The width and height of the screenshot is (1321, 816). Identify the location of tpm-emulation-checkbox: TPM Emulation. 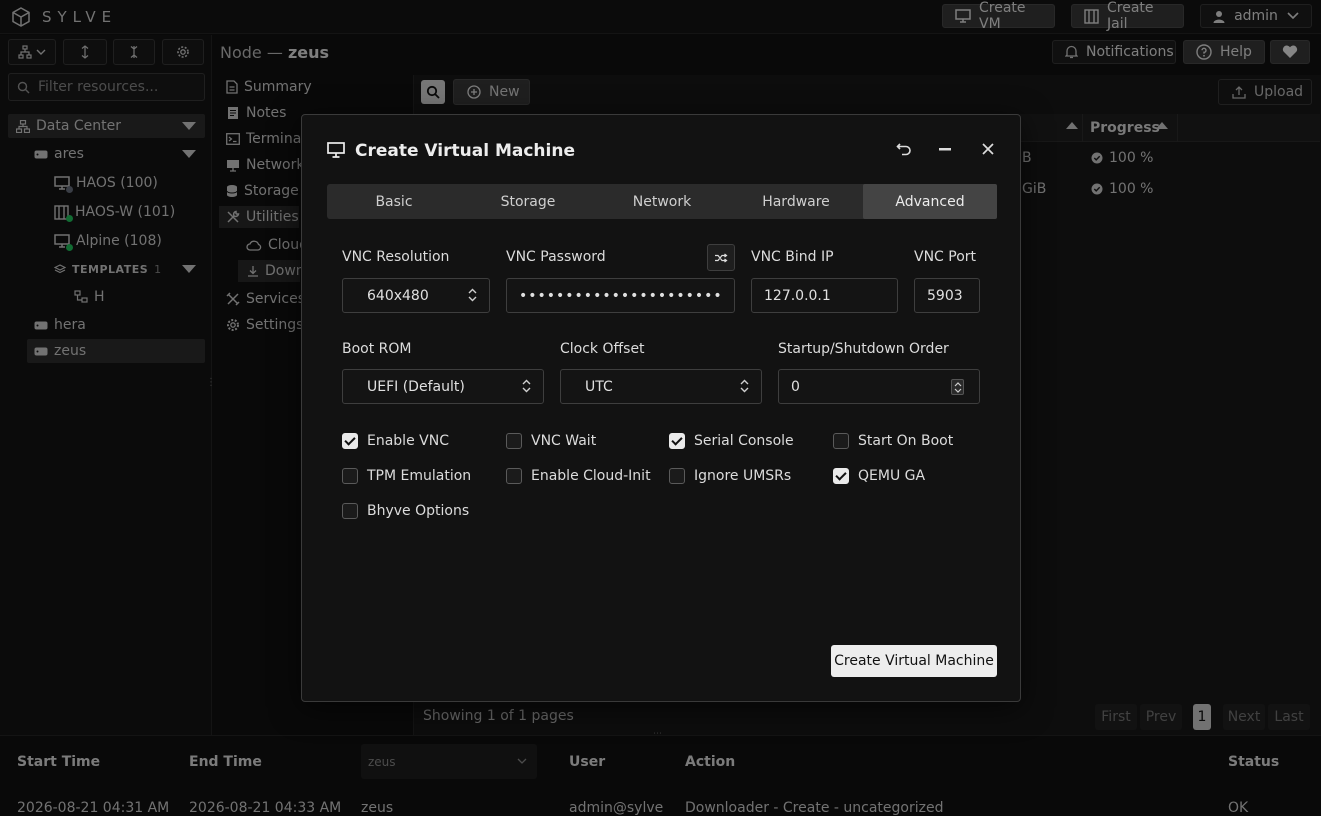
(406, 476).